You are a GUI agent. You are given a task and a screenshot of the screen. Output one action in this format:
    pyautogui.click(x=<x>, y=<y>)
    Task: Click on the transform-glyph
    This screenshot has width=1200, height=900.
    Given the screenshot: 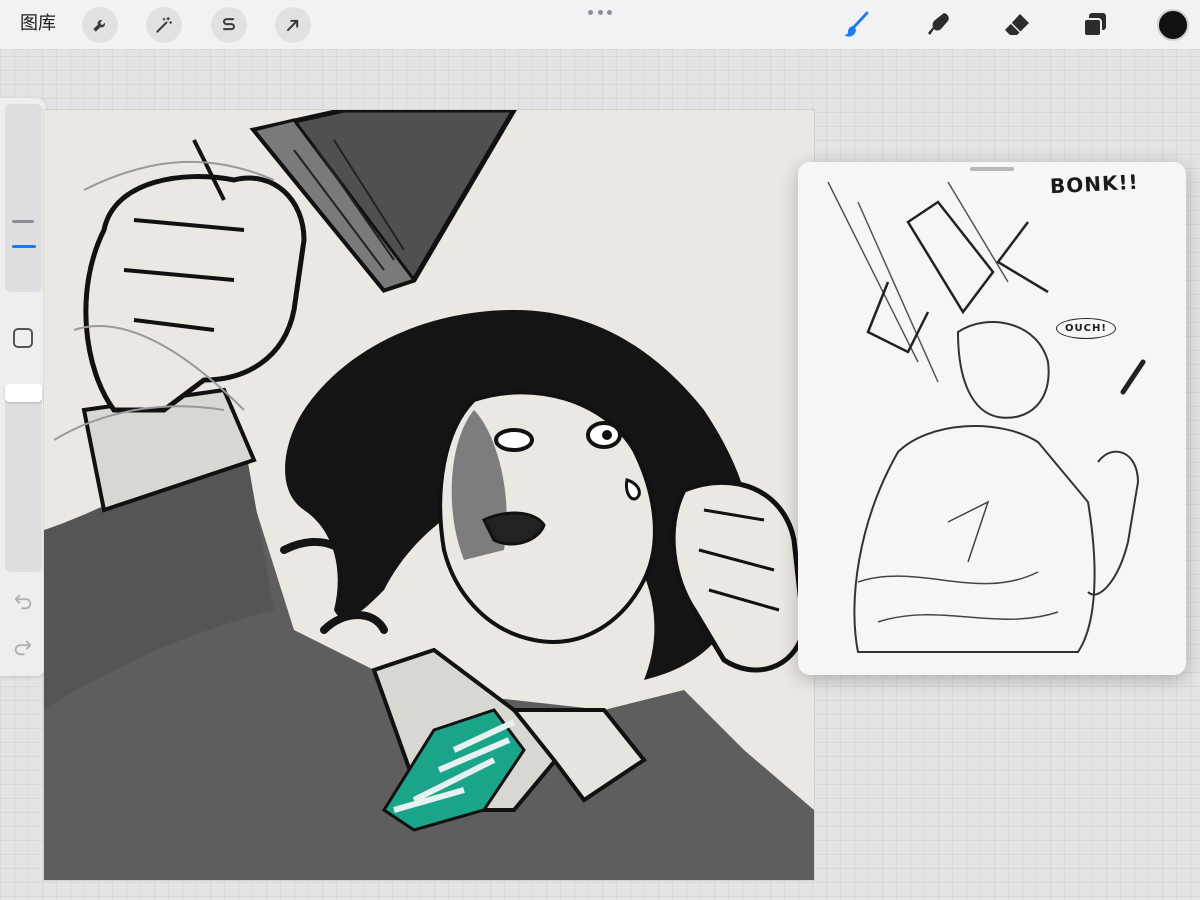 What is the action you would take?
    pyautogui.click(x=293, y=25)
    